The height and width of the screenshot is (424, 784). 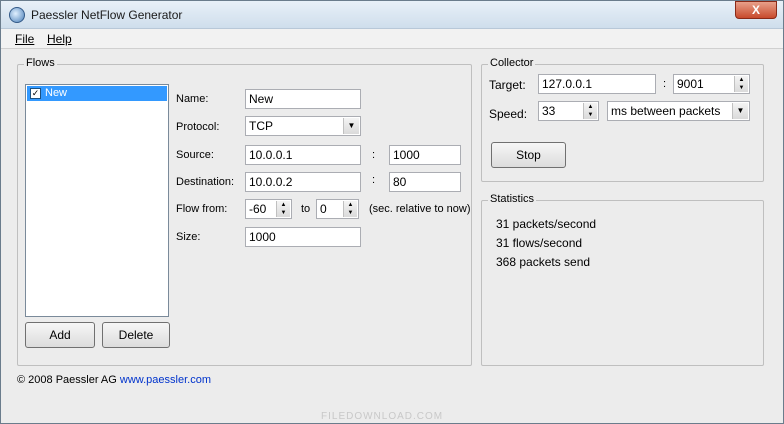 I want to click on target-ip-field: 127.0.0.1, so click(x=597, y=84).